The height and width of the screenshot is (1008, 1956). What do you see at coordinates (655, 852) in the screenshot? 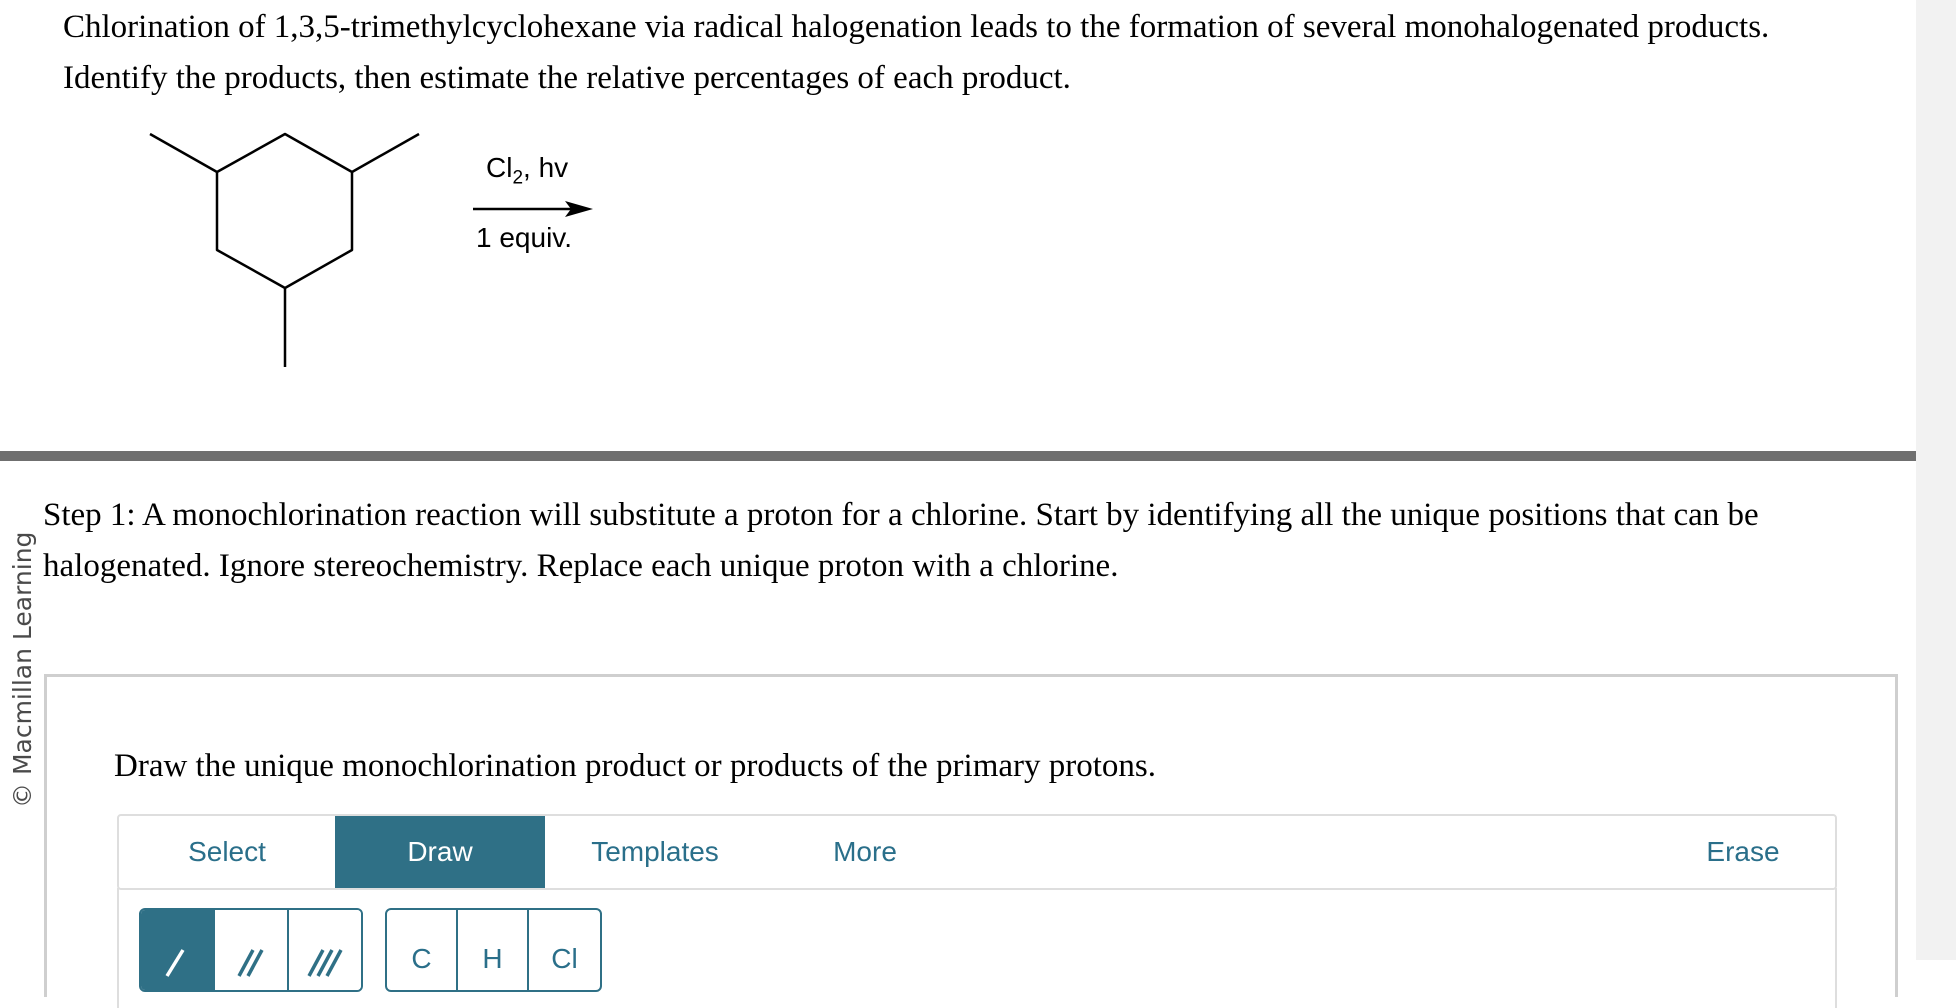
I see `tab-templates: Templates` at bounding box center [655, 852].